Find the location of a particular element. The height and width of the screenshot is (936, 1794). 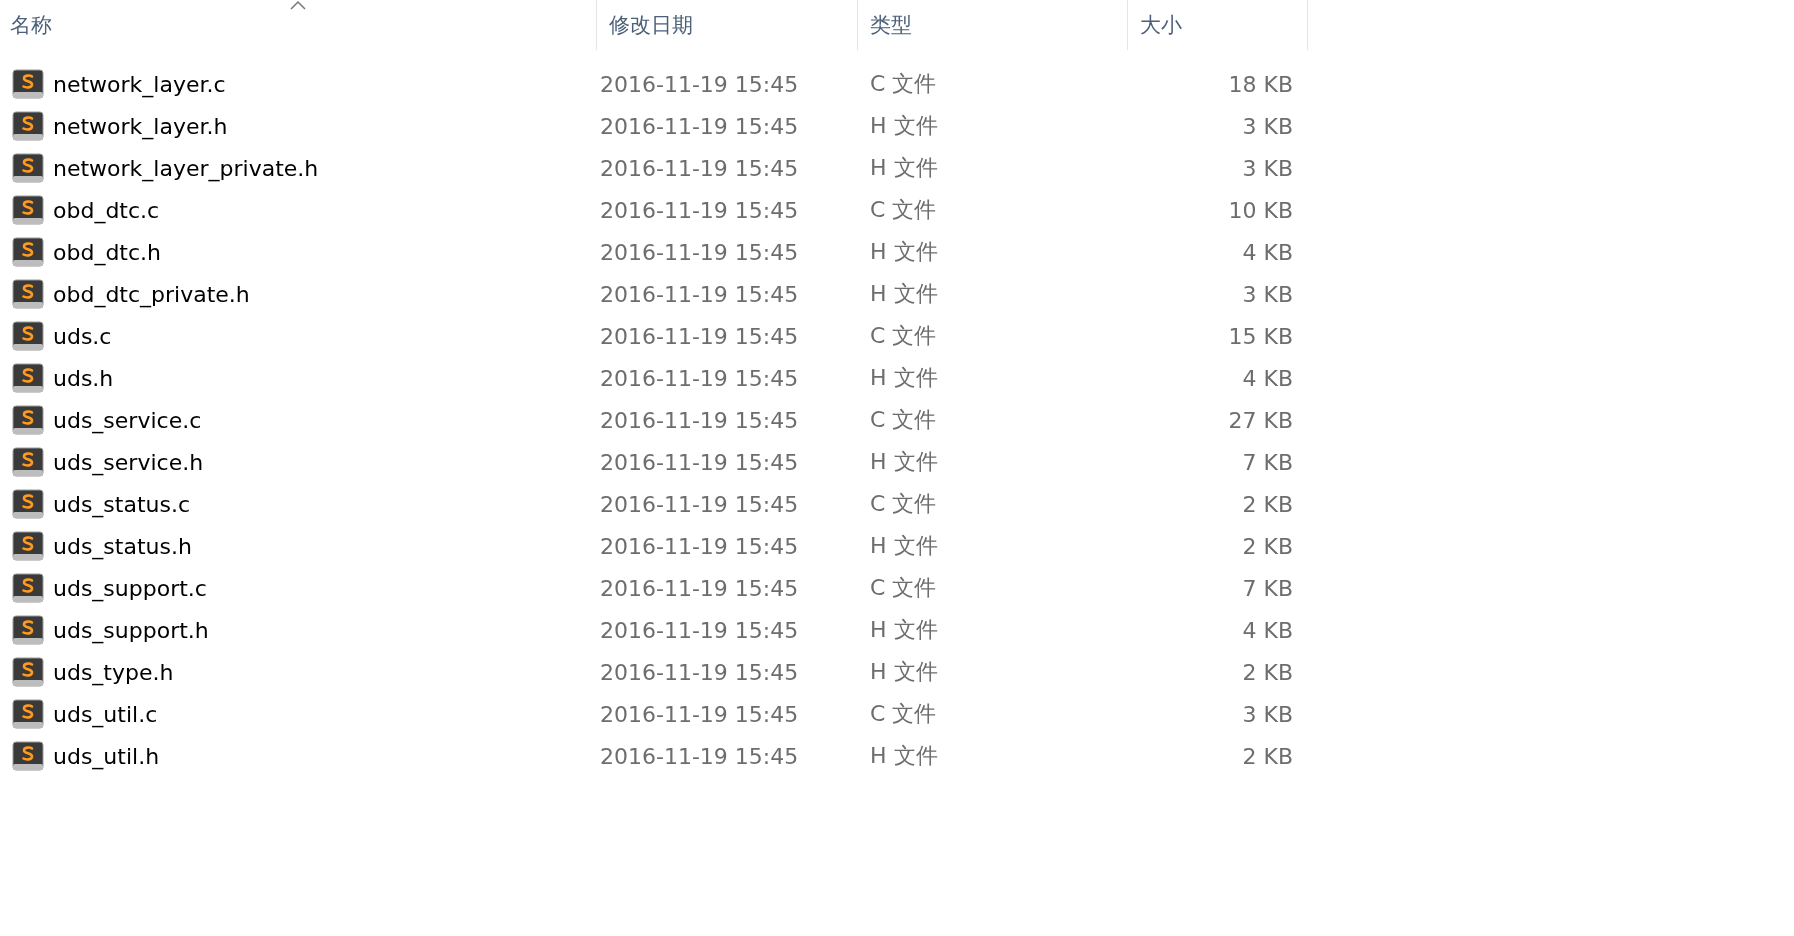

column-header: 大小 is located at coordinates (1218, 25).